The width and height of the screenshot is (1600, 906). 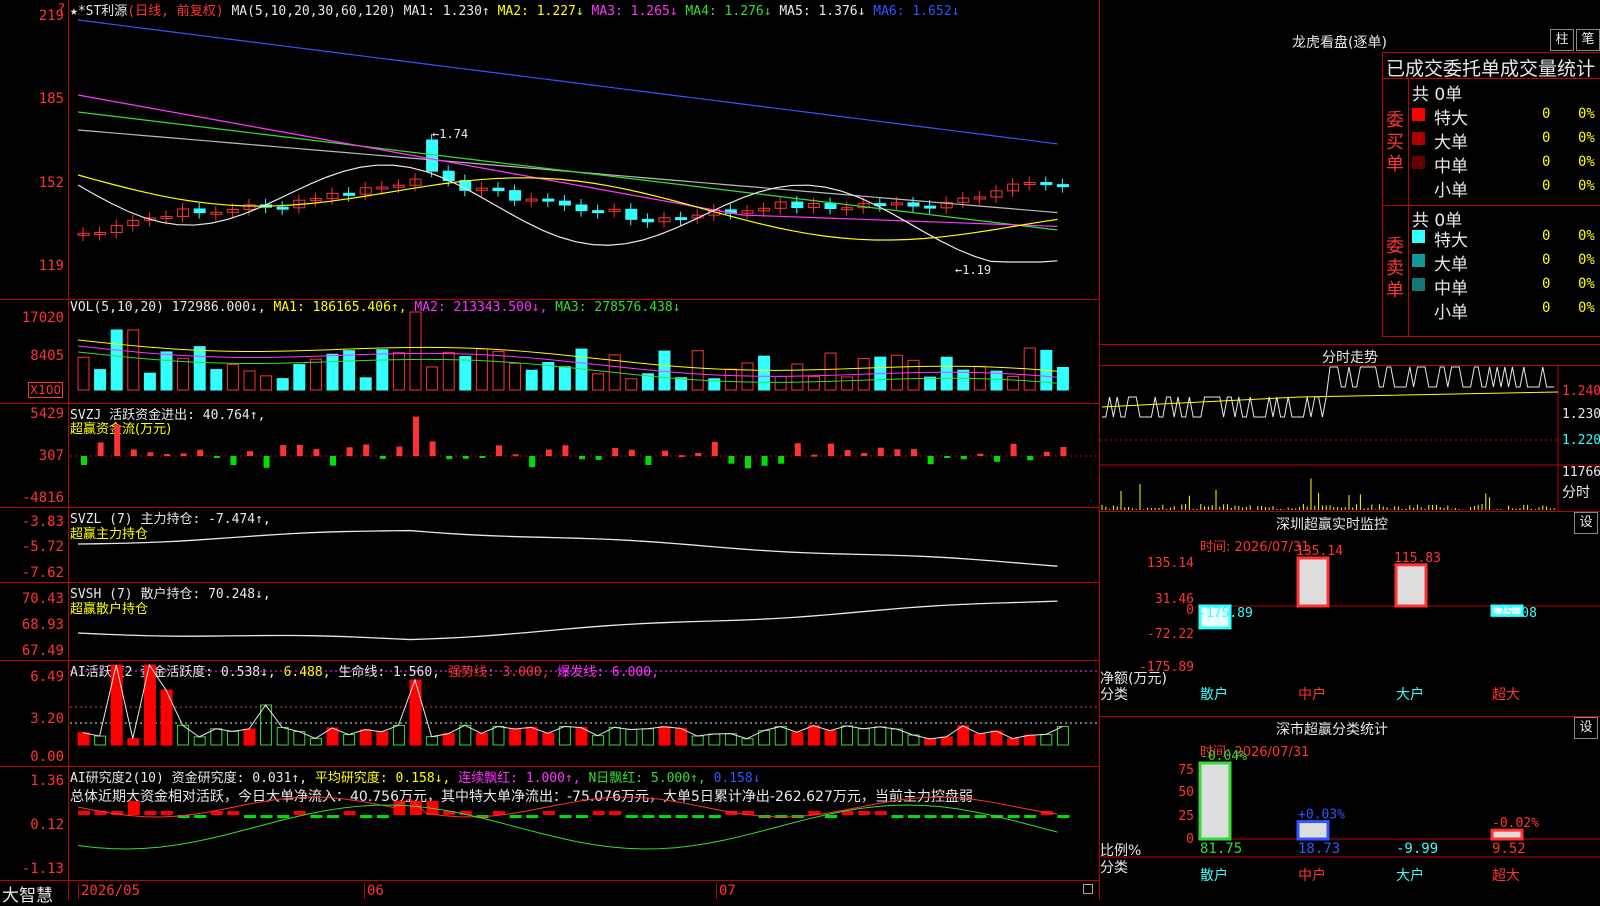 What do you see at coordinates (1319, 849) in the screenshot?
I see `ratio-value: 18.73` at bounding box center [1319, 849].